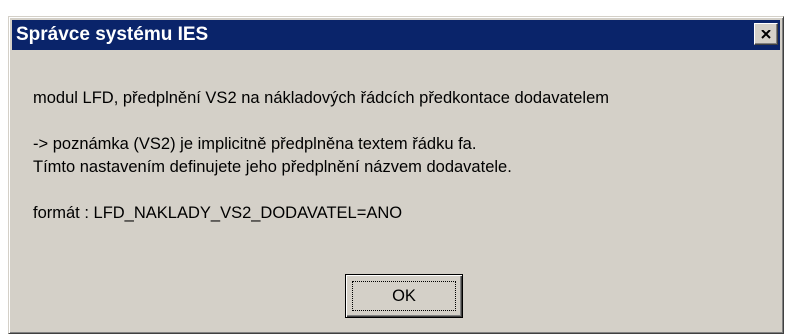 This screenshot has height=334, width=787. I want to click on close-icon, so click(766, 34).